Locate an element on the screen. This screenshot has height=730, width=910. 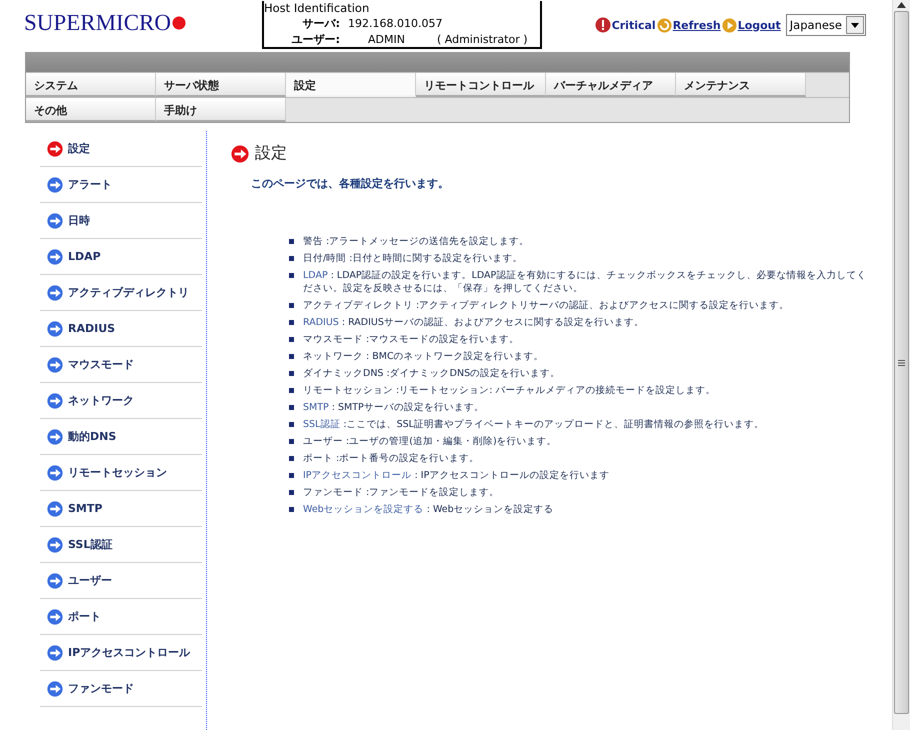
settings-link: Webセッションを設定する is located at coordinates (363, 509).